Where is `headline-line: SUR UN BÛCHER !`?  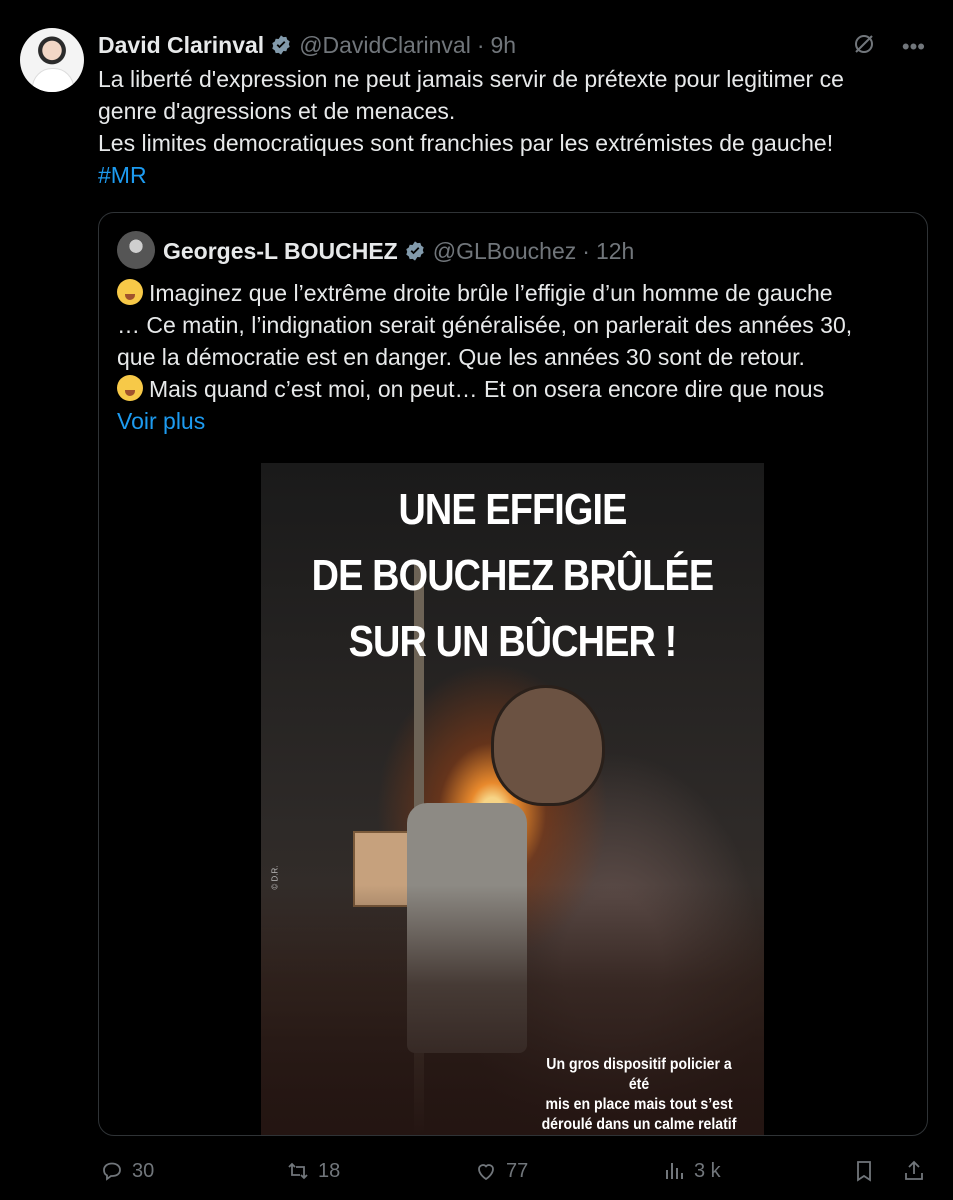
headline-line: SUR UN BÛCHER ! is located at coordinates (513, 641).